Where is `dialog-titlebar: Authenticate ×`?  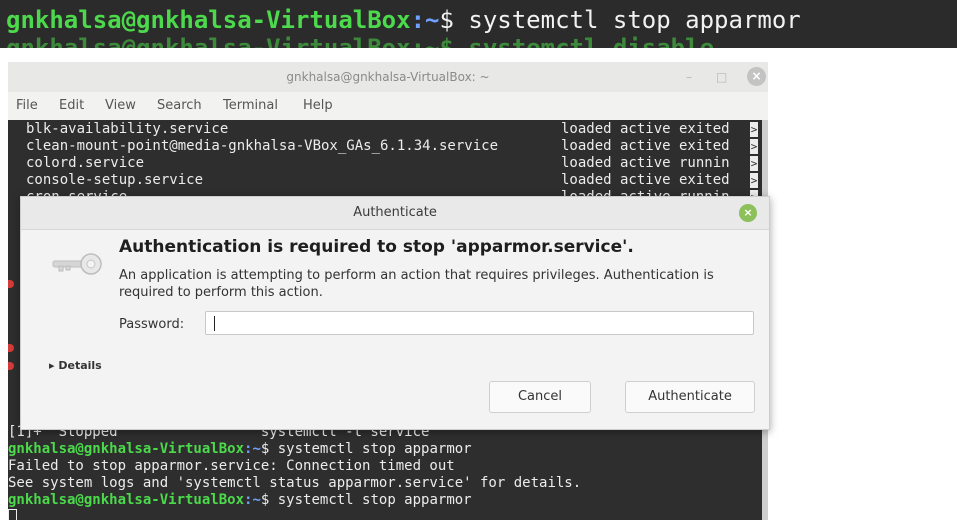 dialog-titlebar: Authenticate × is located at coordinates (395, 213).